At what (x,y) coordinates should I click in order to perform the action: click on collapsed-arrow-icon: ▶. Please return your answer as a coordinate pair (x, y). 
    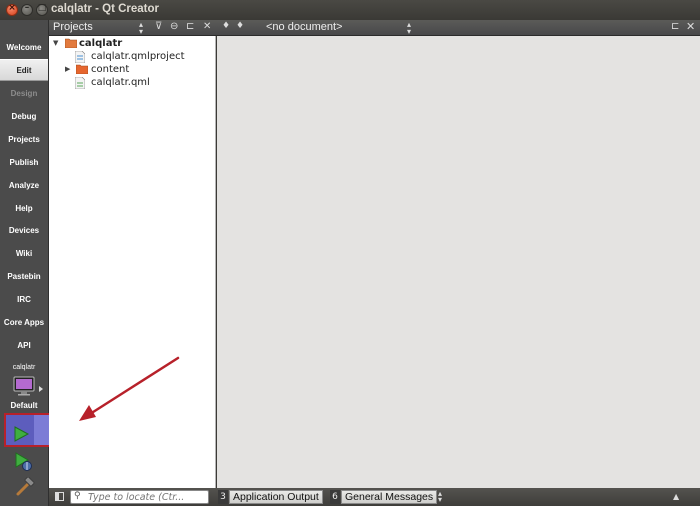
    Looking at the image, I should click on (67, 69).